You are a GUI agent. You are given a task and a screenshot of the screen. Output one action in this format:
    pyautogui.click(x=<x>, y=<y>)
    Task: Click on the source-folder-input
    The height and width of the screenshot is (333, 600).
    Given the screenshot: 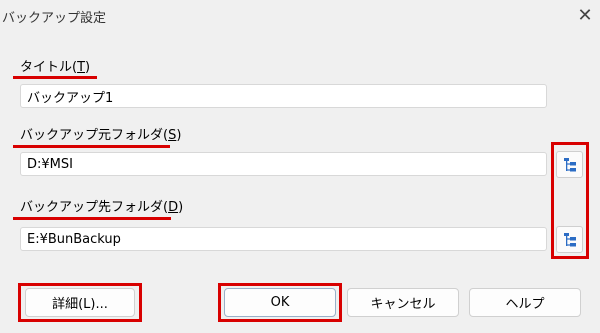 What is the action you would take?
    pyautogui.click(x=283, y=164)
    